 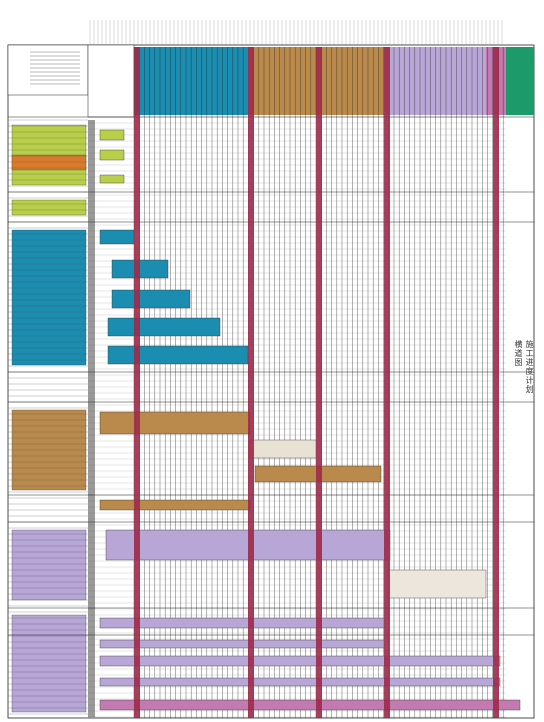 What do you see at coordinates (48, 70) in the screenshot?
I see `title-block` at bounding box center [48, 70].